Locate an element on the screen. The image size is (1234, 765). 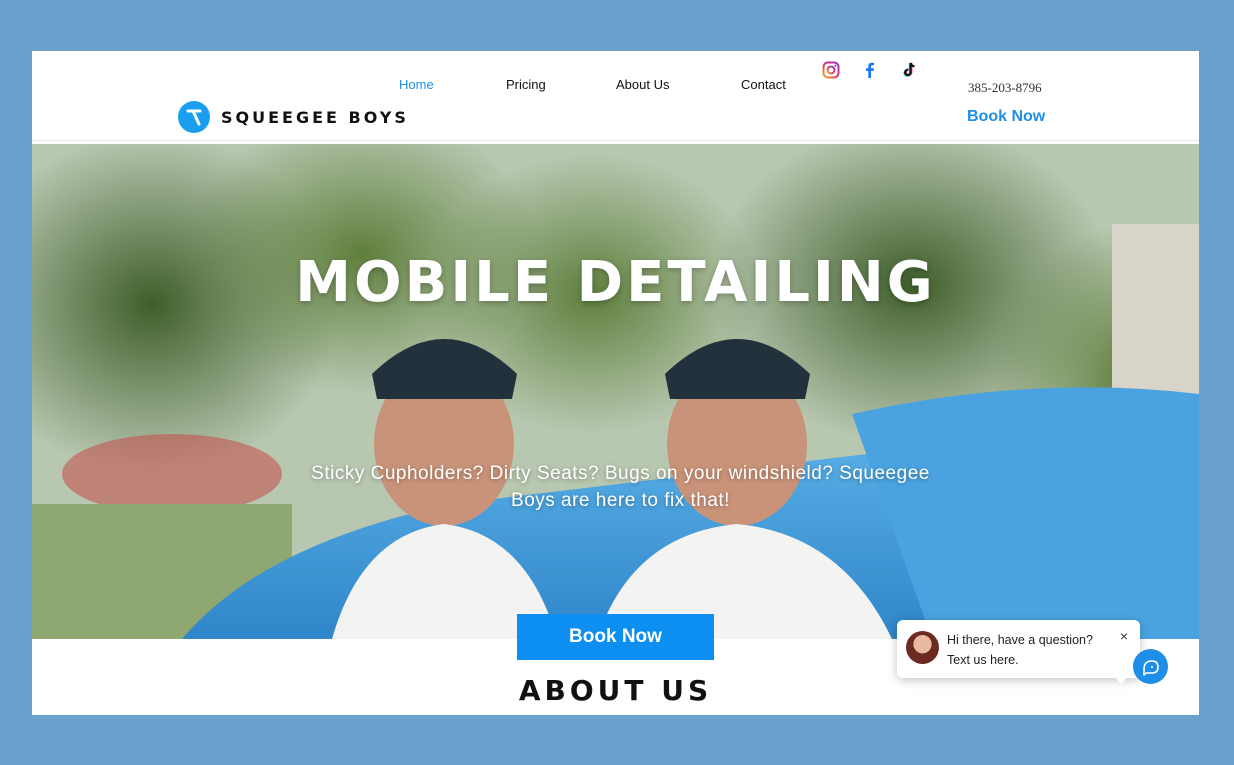
squeegee-logo-icon is located at coordinates (194, 117).